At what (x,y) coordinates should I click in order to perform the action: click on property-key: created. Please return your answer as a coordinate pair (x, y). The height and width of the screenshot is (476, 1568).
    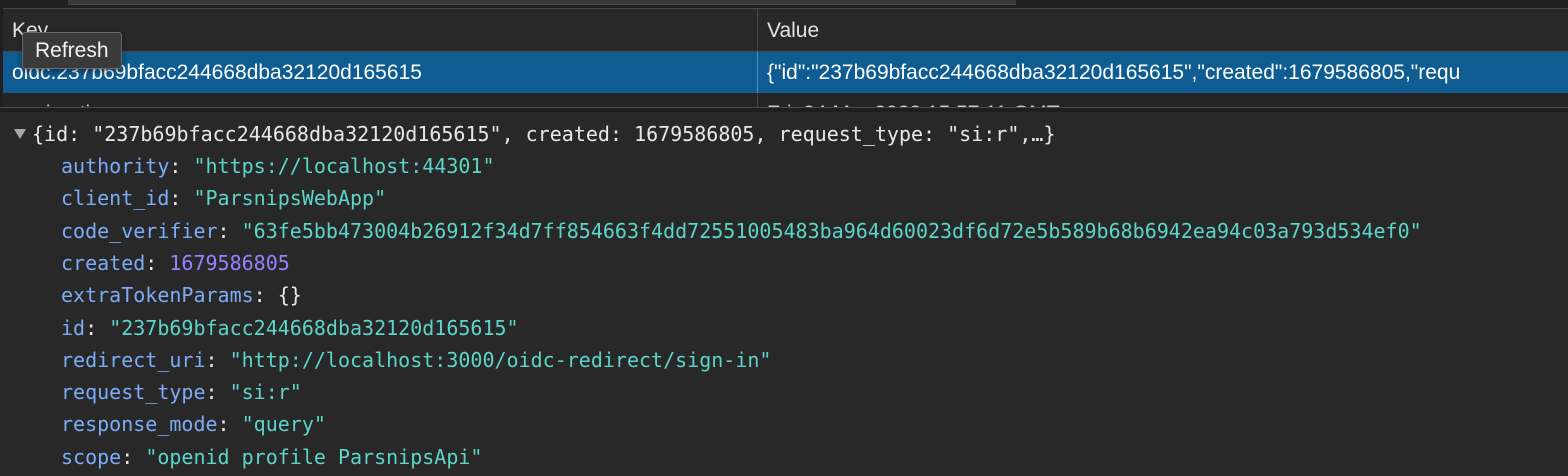
    Looking at the image, I should click on (103, 262).